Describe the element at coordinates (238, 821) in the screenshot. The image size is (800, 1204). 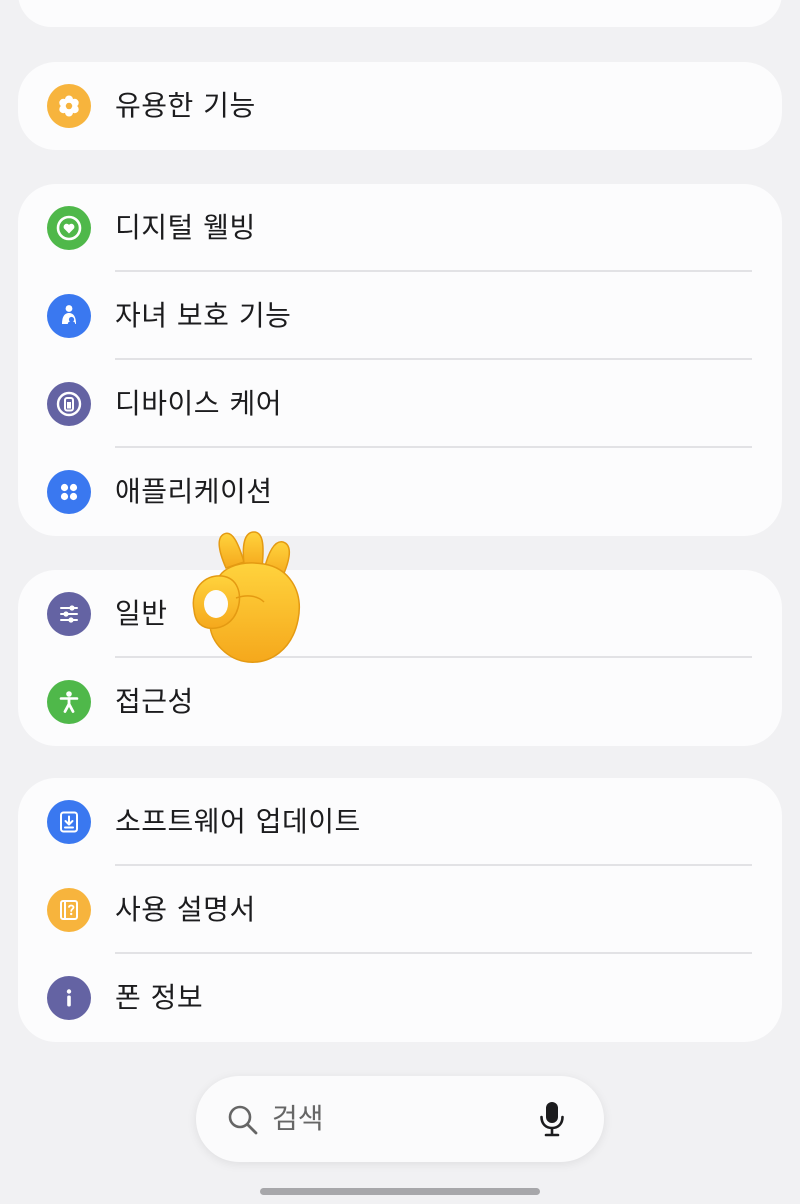
I see `settings-item-label: 소프트웨어 업데이트` at that location.